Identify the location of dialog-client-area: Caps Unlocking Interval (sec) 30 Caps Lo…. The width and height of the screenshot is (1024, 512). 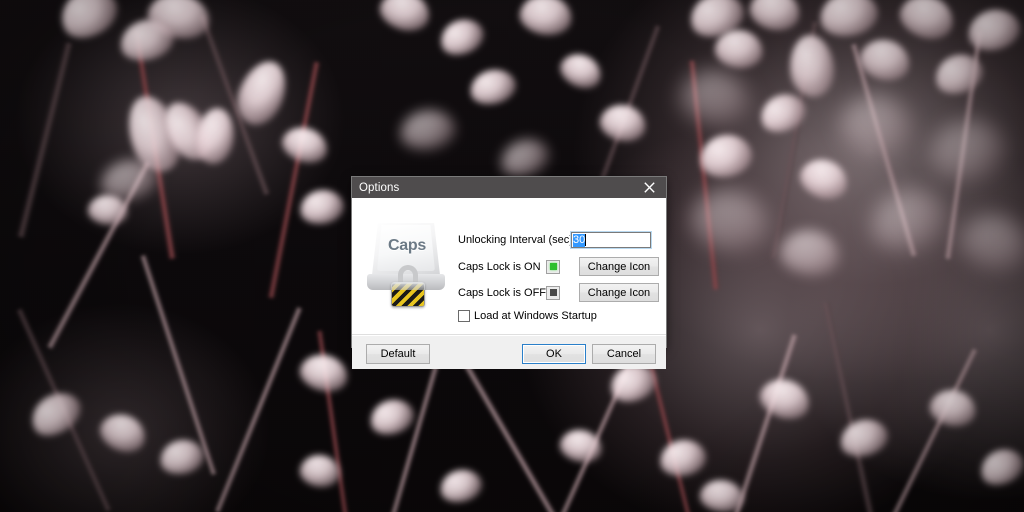
(509, 266).